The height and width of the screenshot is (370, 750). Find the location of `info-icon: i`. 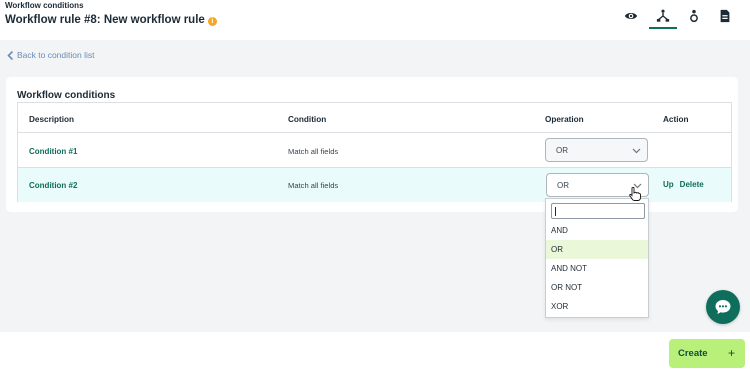

info-icon: i is located at coordinates (212, 21).